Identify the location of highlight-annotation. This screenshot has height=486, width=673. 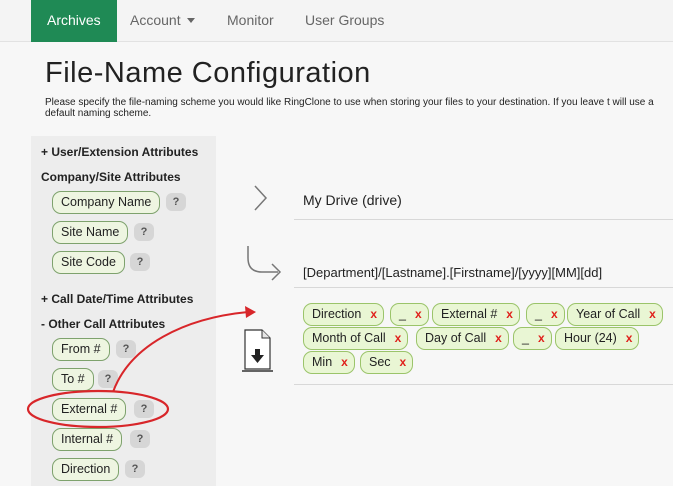
(141, 367).